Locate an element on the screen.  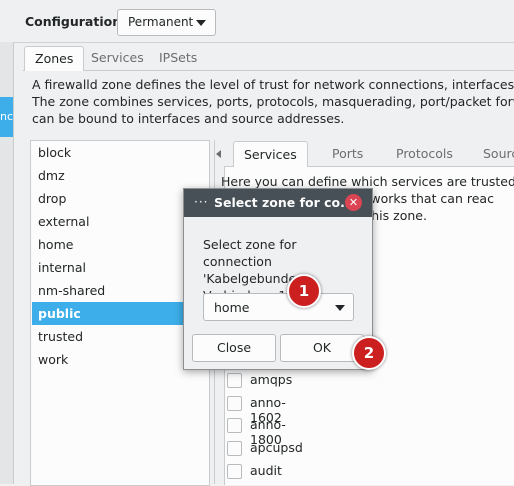
ok-button: OK is located at coordinates (322, 348).